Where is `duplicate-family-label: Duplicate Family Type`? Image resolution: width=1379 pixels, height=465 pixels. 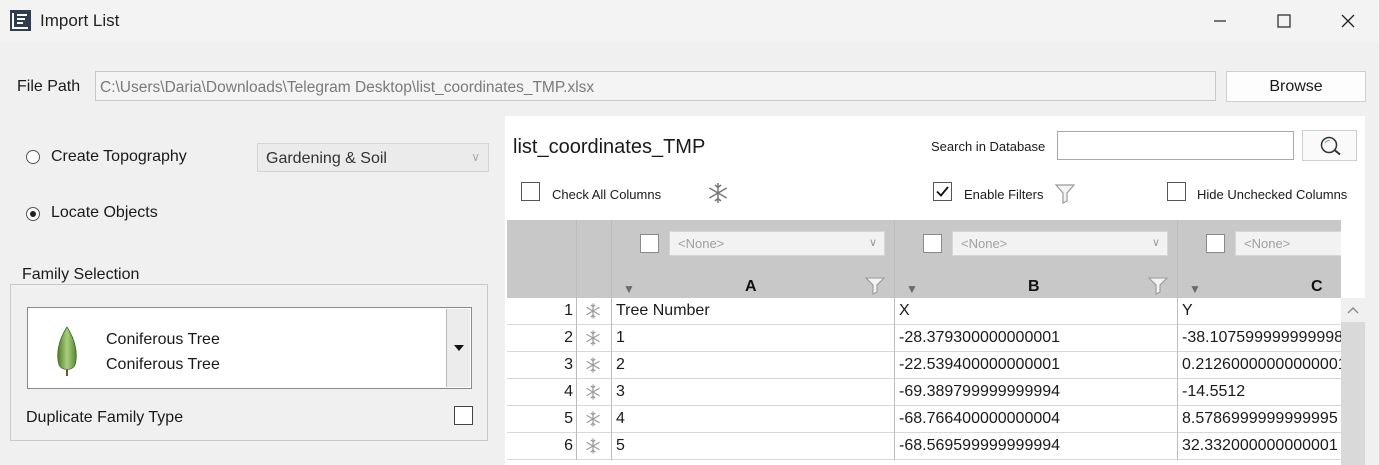 duplicate-family-label: Duplicate Family Type is located at coordinates (105, 417).